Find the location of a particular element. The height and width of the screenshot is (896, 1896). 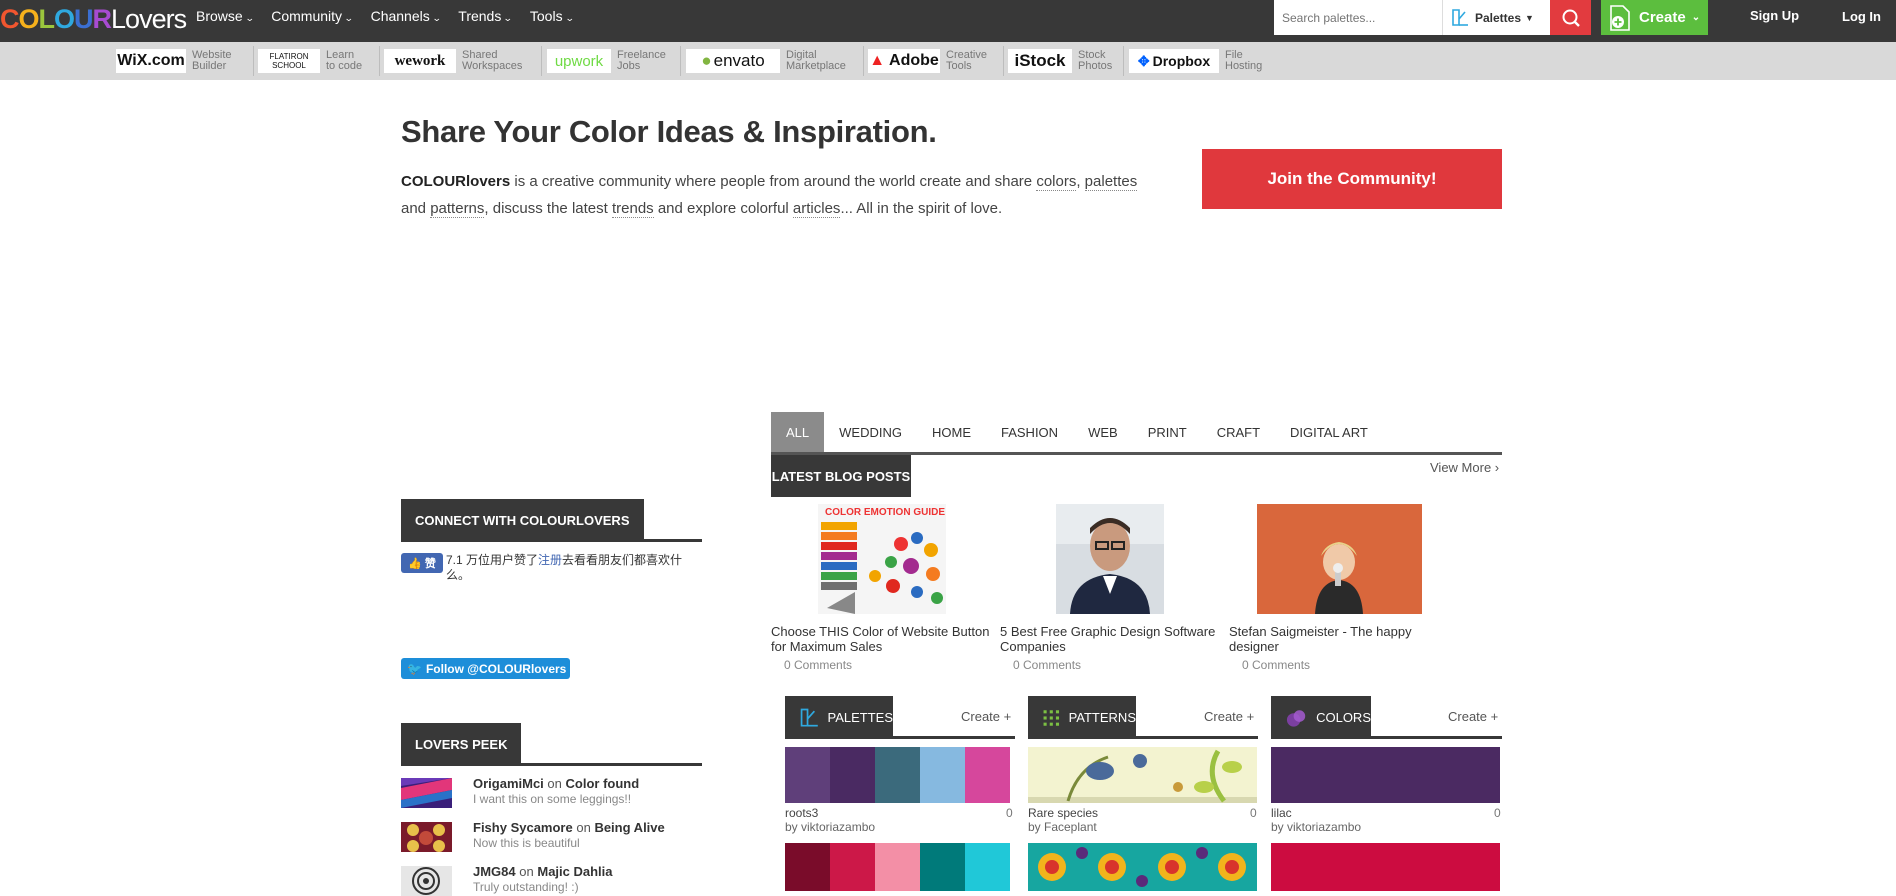

sponsor-wix: WiX.com Website Builder is located at coordinates (174, 61).